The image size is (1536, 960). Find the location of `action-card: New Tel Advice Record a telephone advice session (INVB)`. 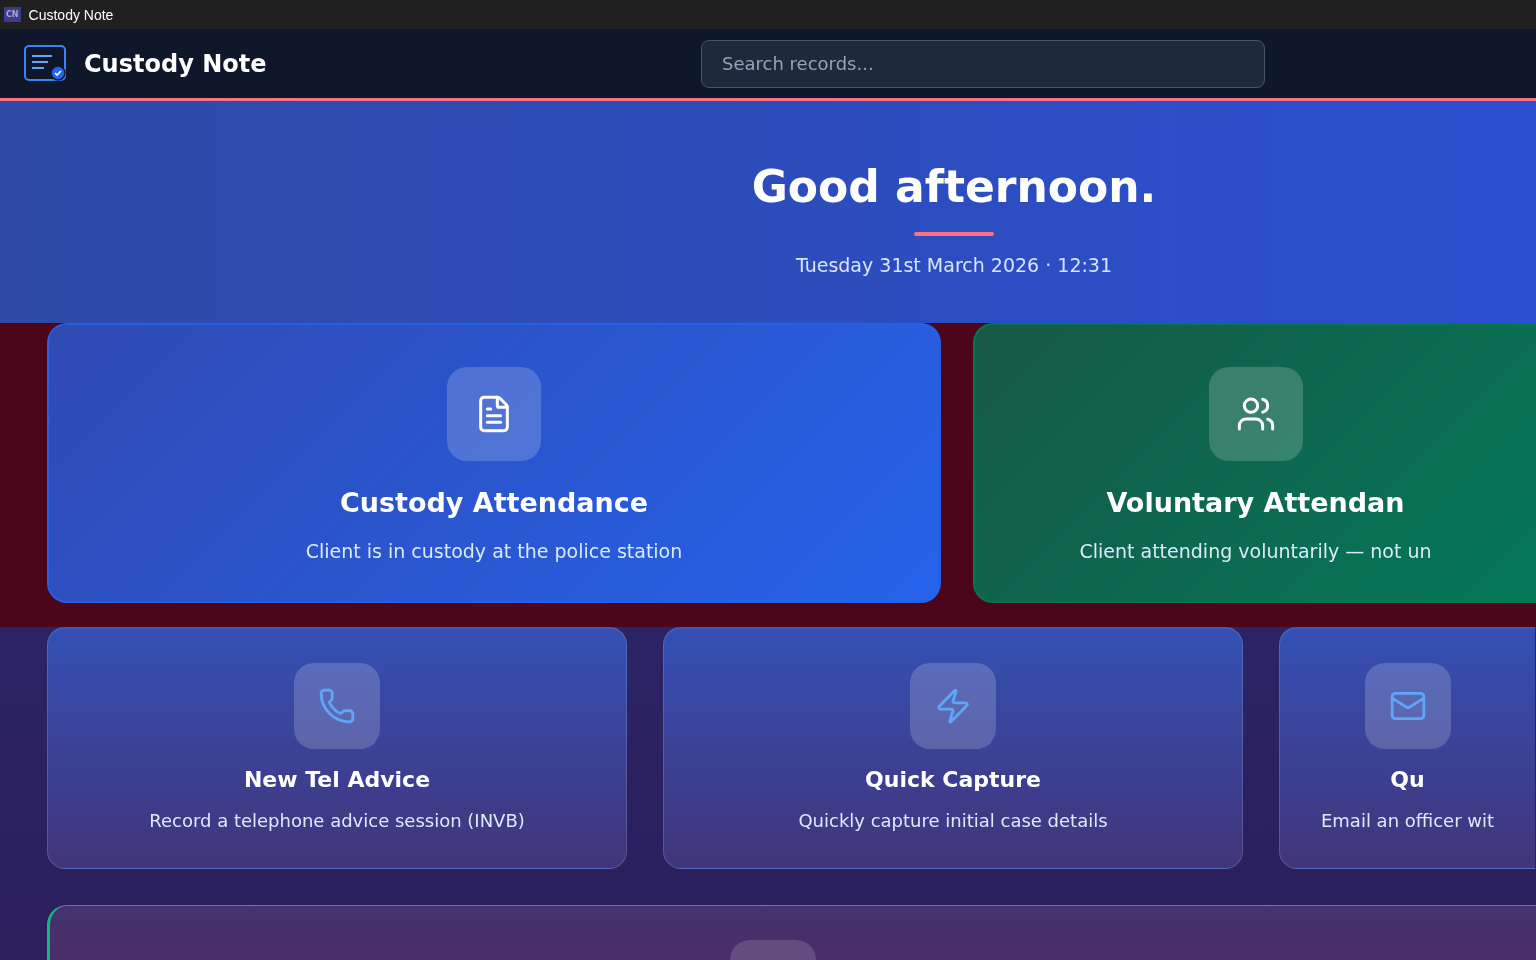

action-card: New Tel Advice Record a telephone advice session (INVB) is located at coordinates (337, 748).